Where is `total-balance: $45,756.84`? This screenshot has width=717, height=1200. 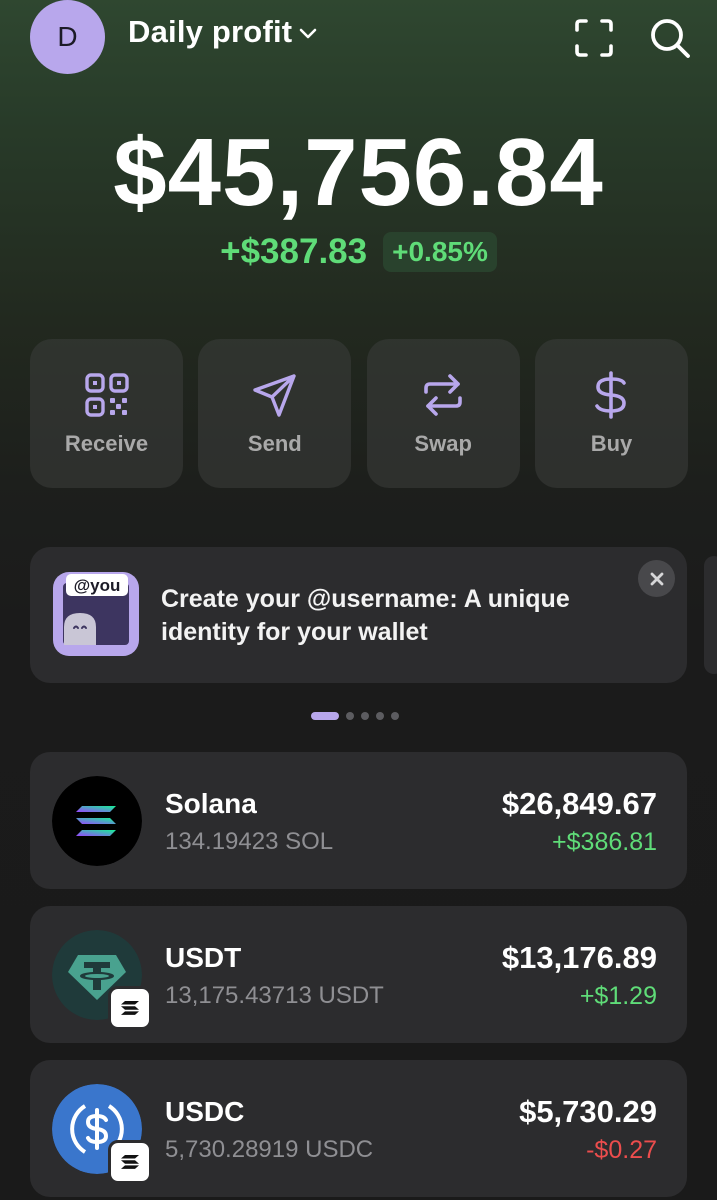
total-balance: $45,756.84 is located at coordinates (358, 172).